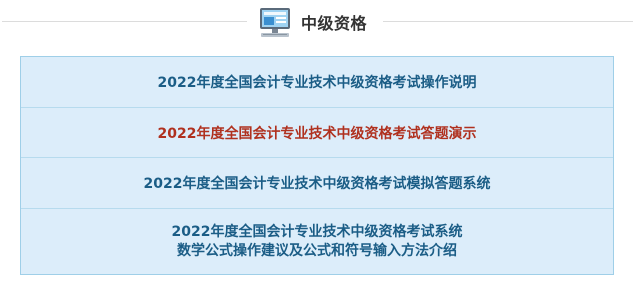 The width and height of the screenshot is (635, 302). I want to click on header-divider-left, so click(124, 21).